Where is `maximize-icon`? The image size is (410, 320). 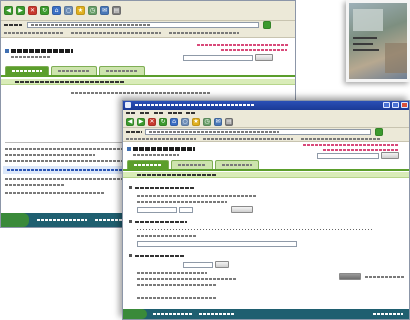
maximize-icon is located at coordinates (395, 105).